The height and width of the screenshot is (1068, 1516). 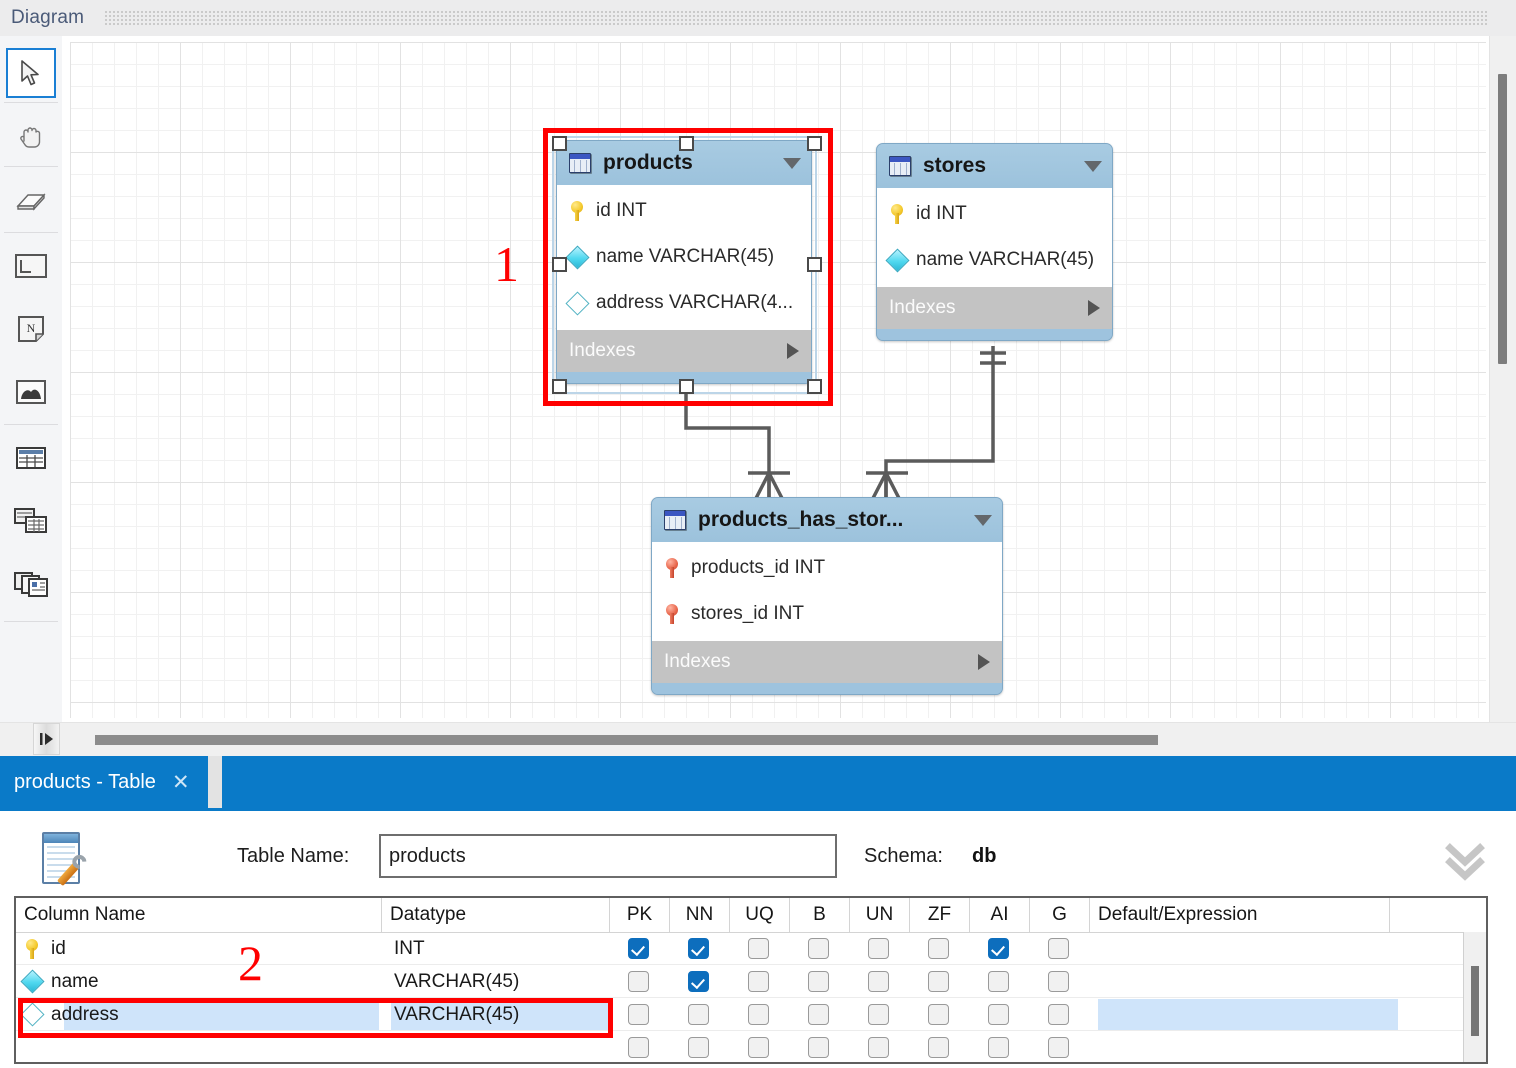 What do you see at coordinates (31, 521) in the screenshot?
I see `new-view-tool` at bounding box center [31, 521].